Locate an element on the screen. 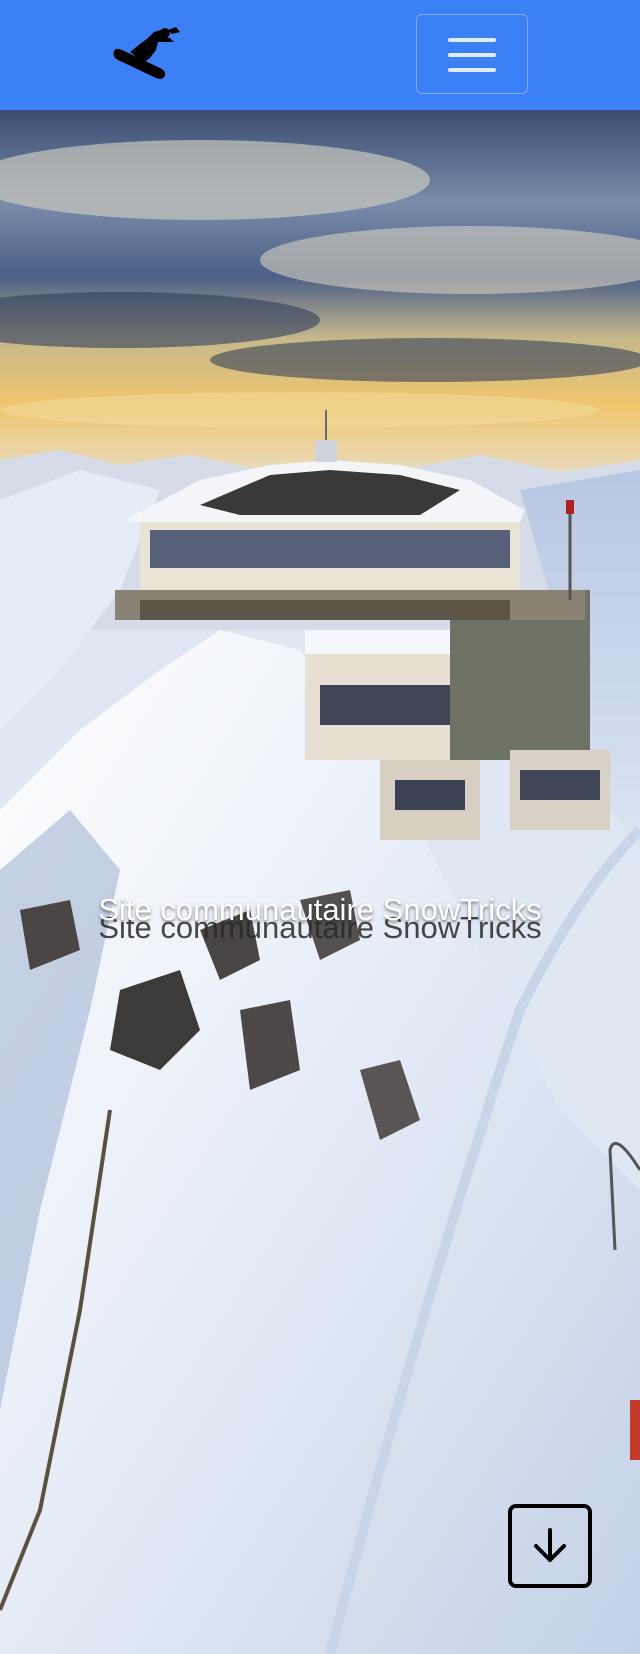  arrow-down-icon is located at coordinates (550, 1545).